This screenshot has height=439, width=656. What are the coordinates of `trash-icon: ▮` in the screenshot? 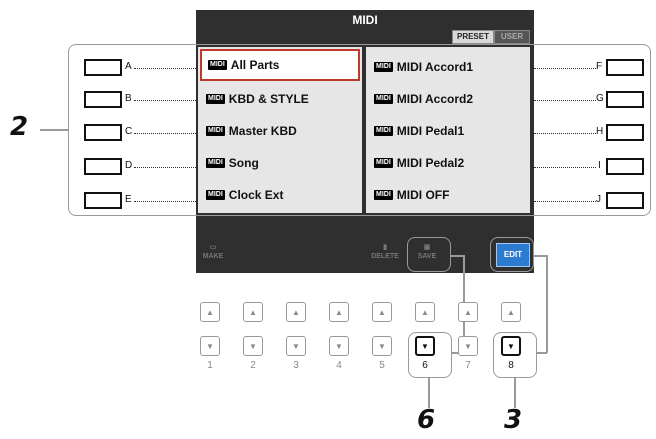 It's located at (385, 247).